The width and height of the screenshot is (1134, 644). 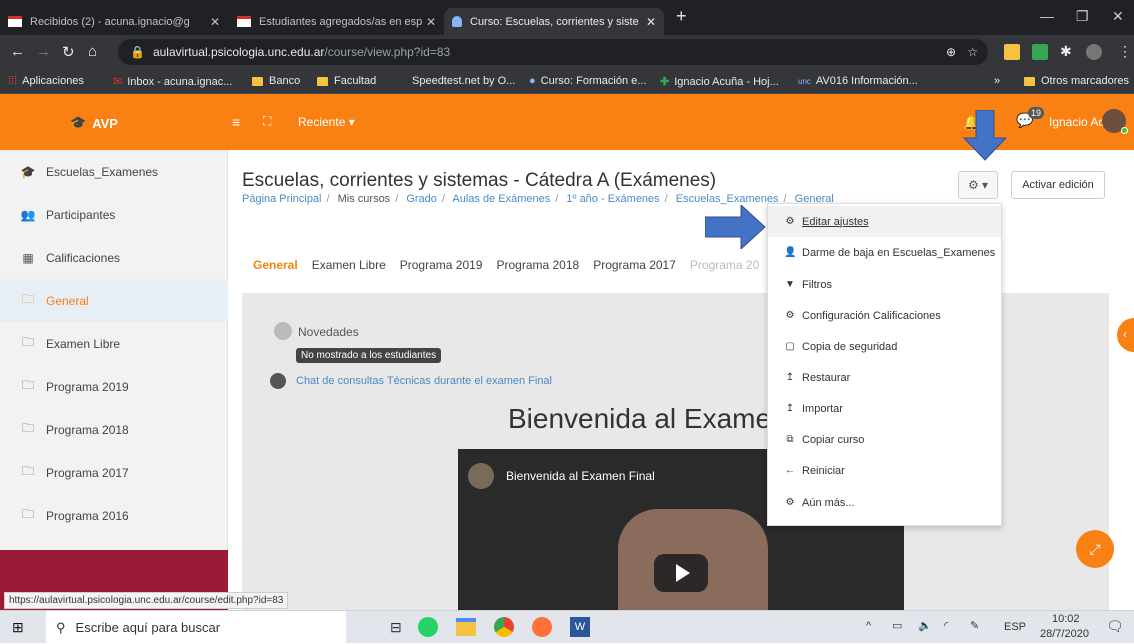 What do you see at coordinates (868, 626) in the screenshot?
I see `tray-chevron-icon: ^` at bounding box center [868, 626].